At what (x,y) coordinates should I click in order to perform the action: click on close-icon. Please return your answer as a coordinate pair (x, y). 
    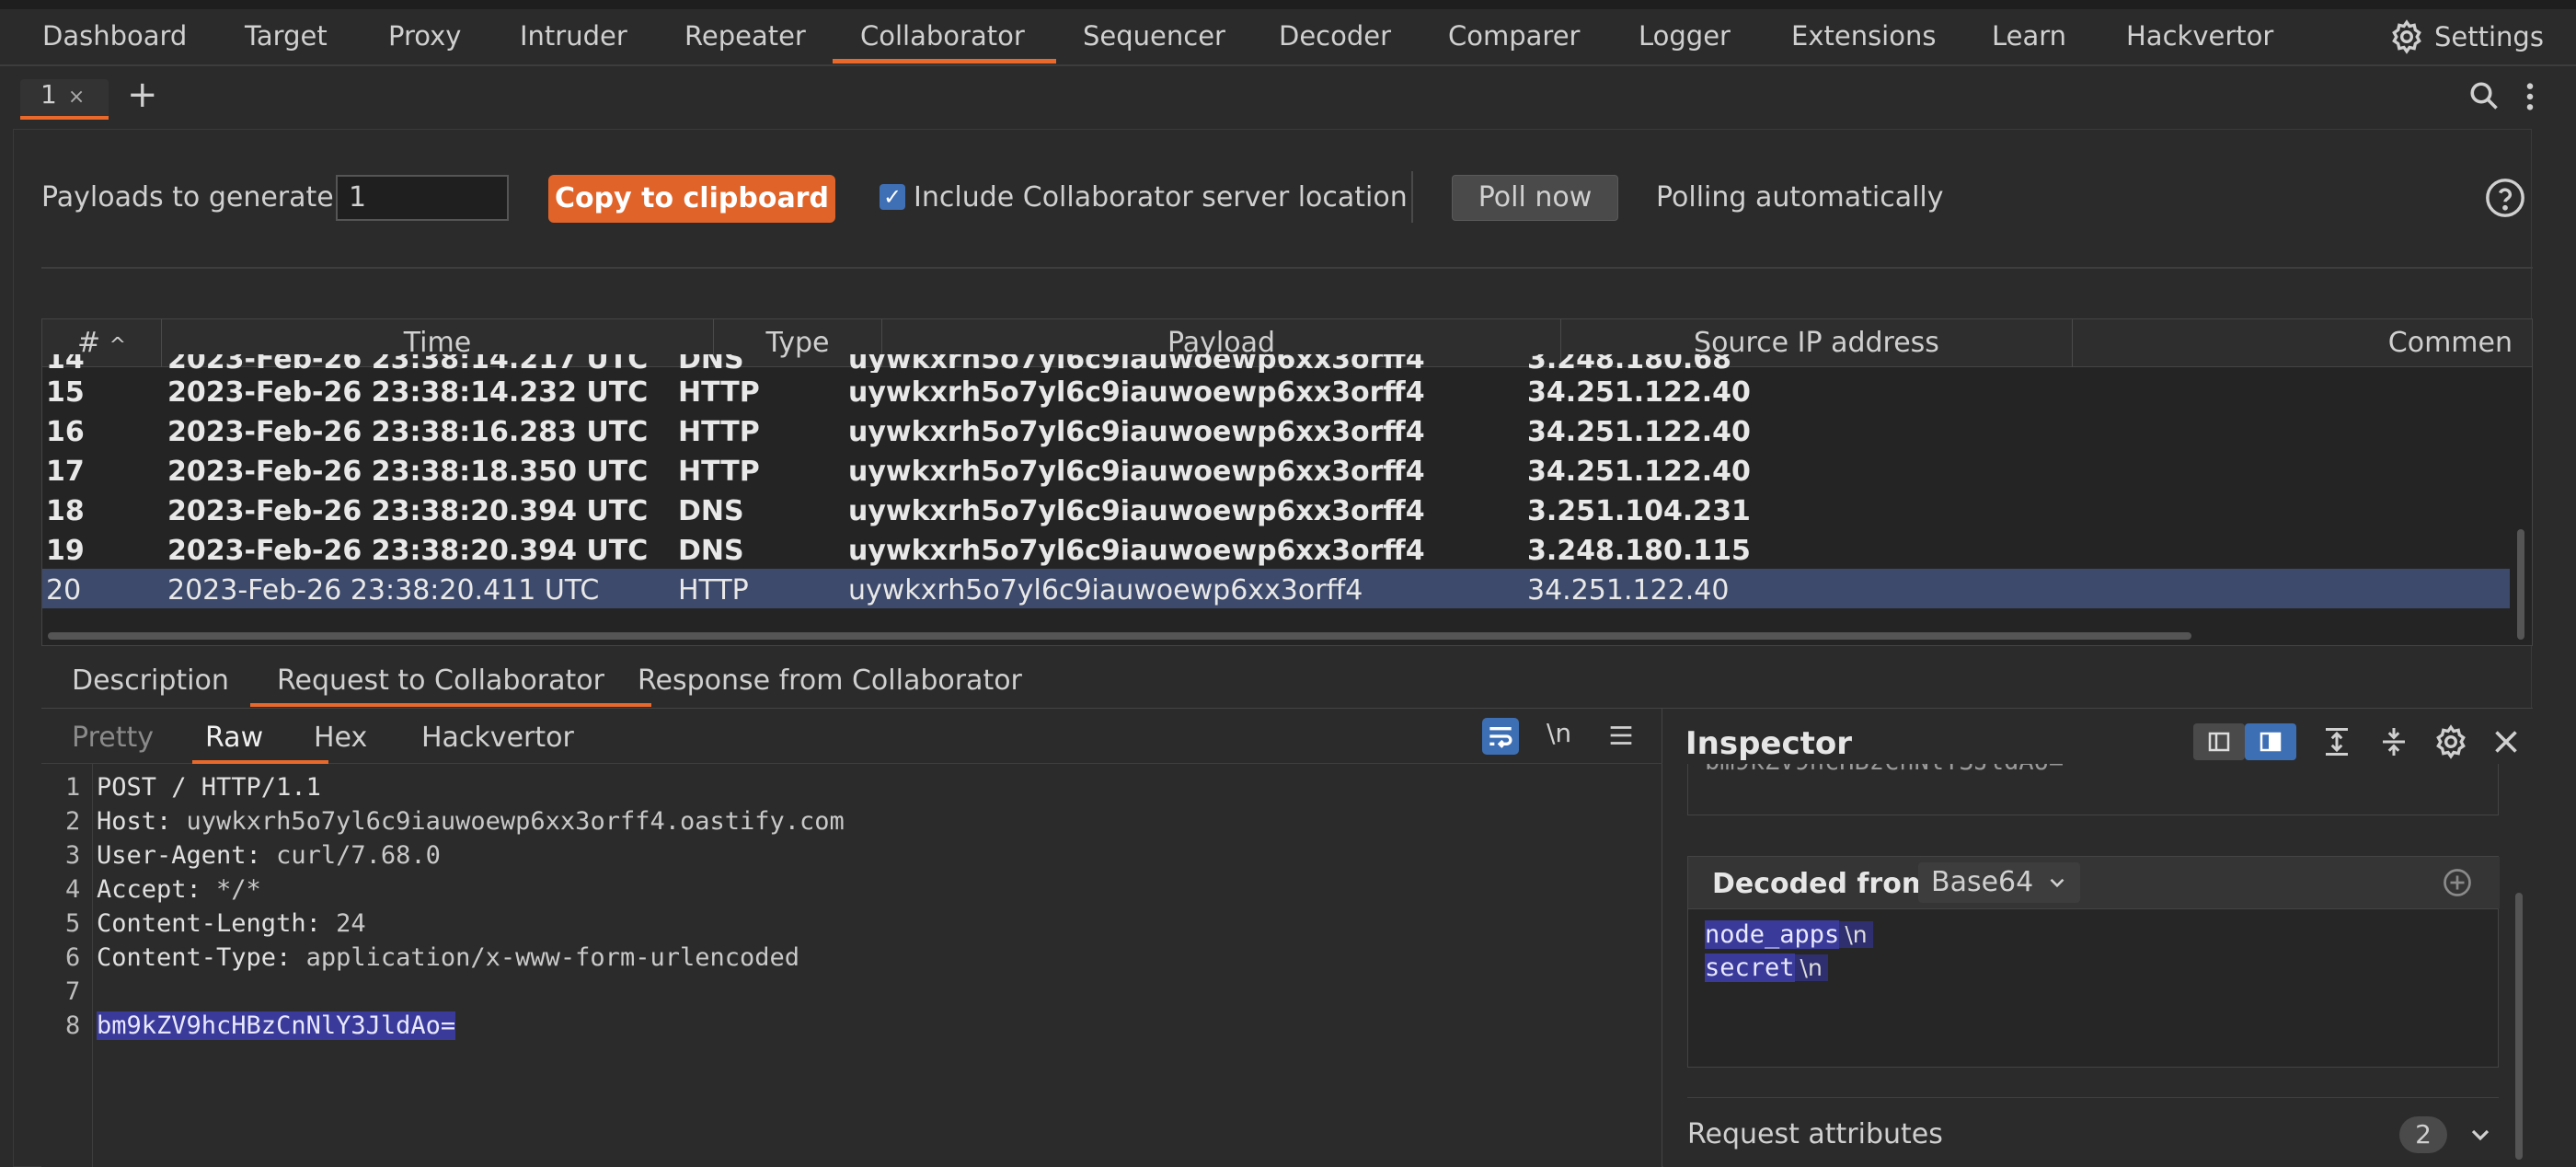
    Looking at the image, I should click on (2506, 741).